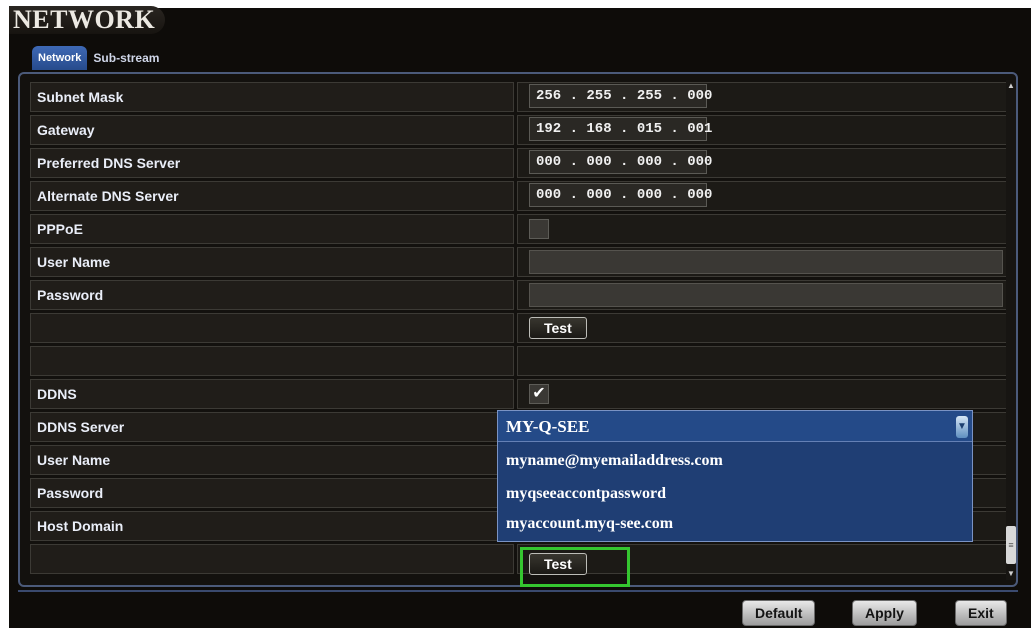 The height and width of the screenshot is (628, 1031). What do you see at coordinates (762, 394) in the screenshot?
I see `ddns-cell` at bounding box center [762, 394].